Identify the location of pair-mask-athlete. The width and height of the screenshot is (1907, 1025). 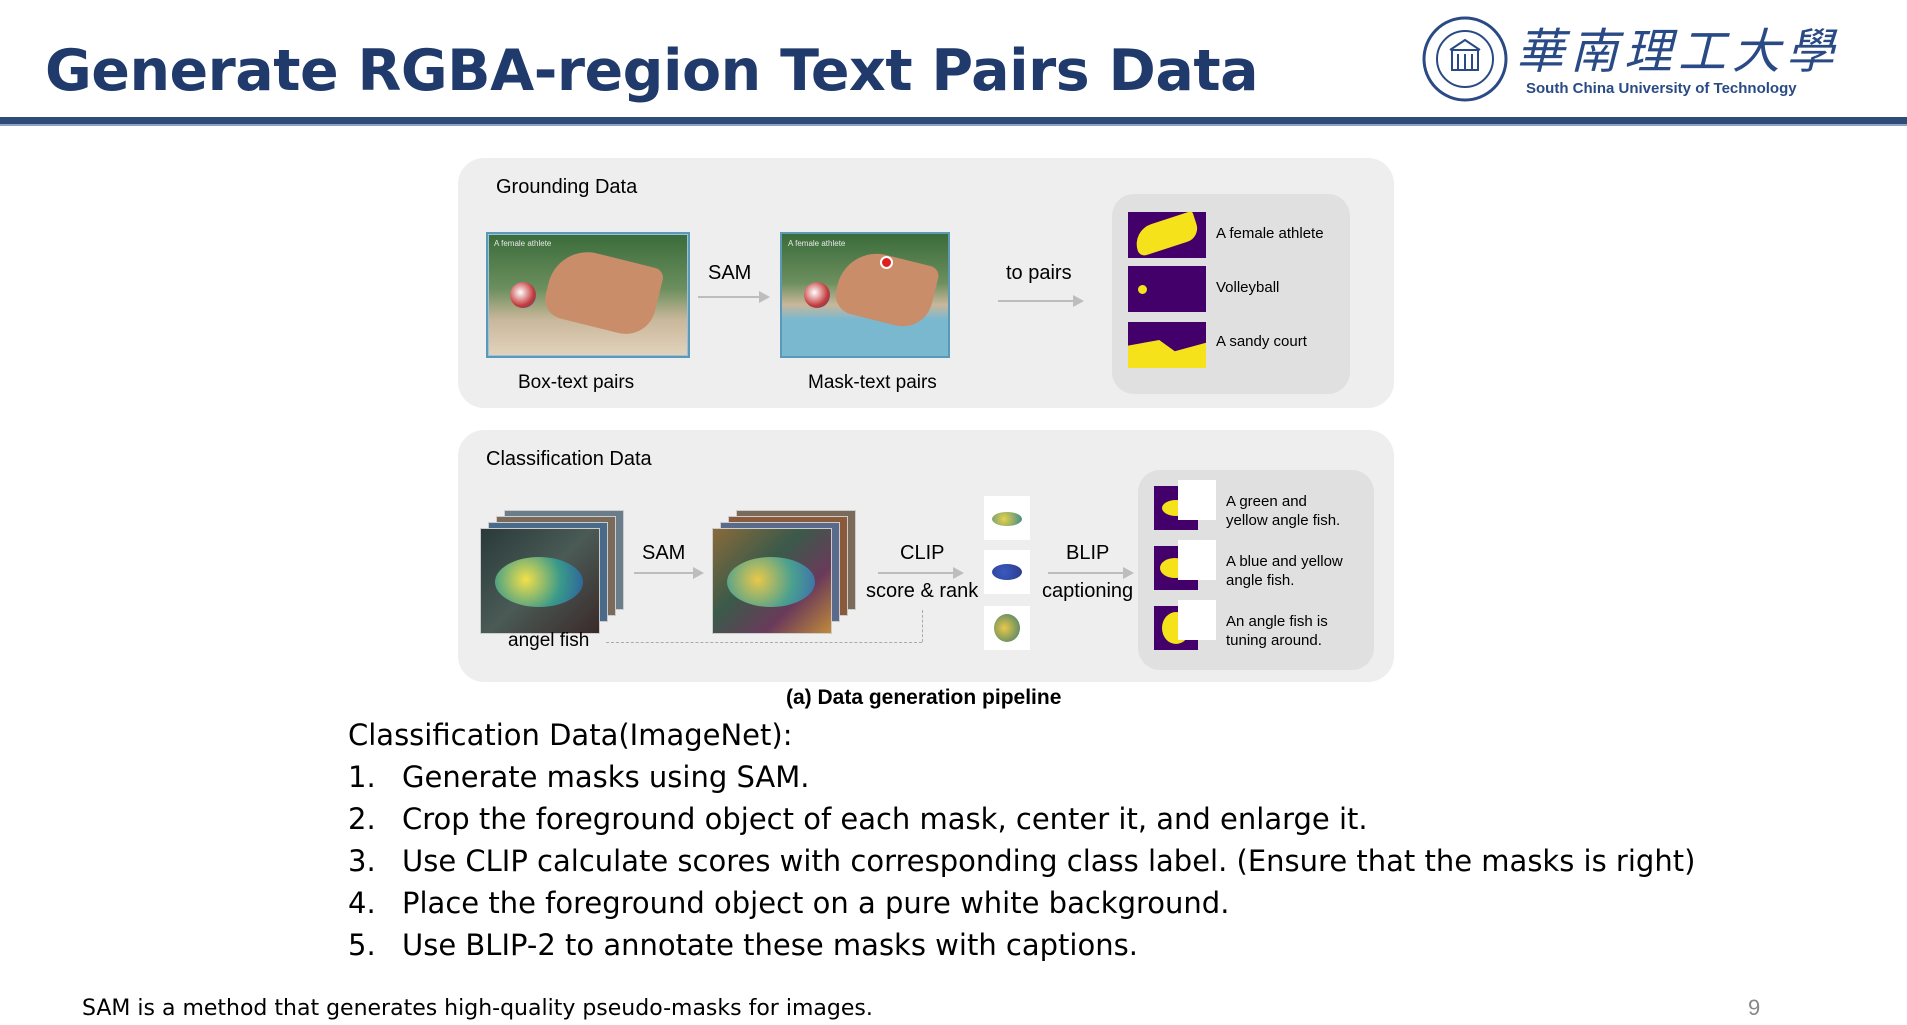
(1167, 234).